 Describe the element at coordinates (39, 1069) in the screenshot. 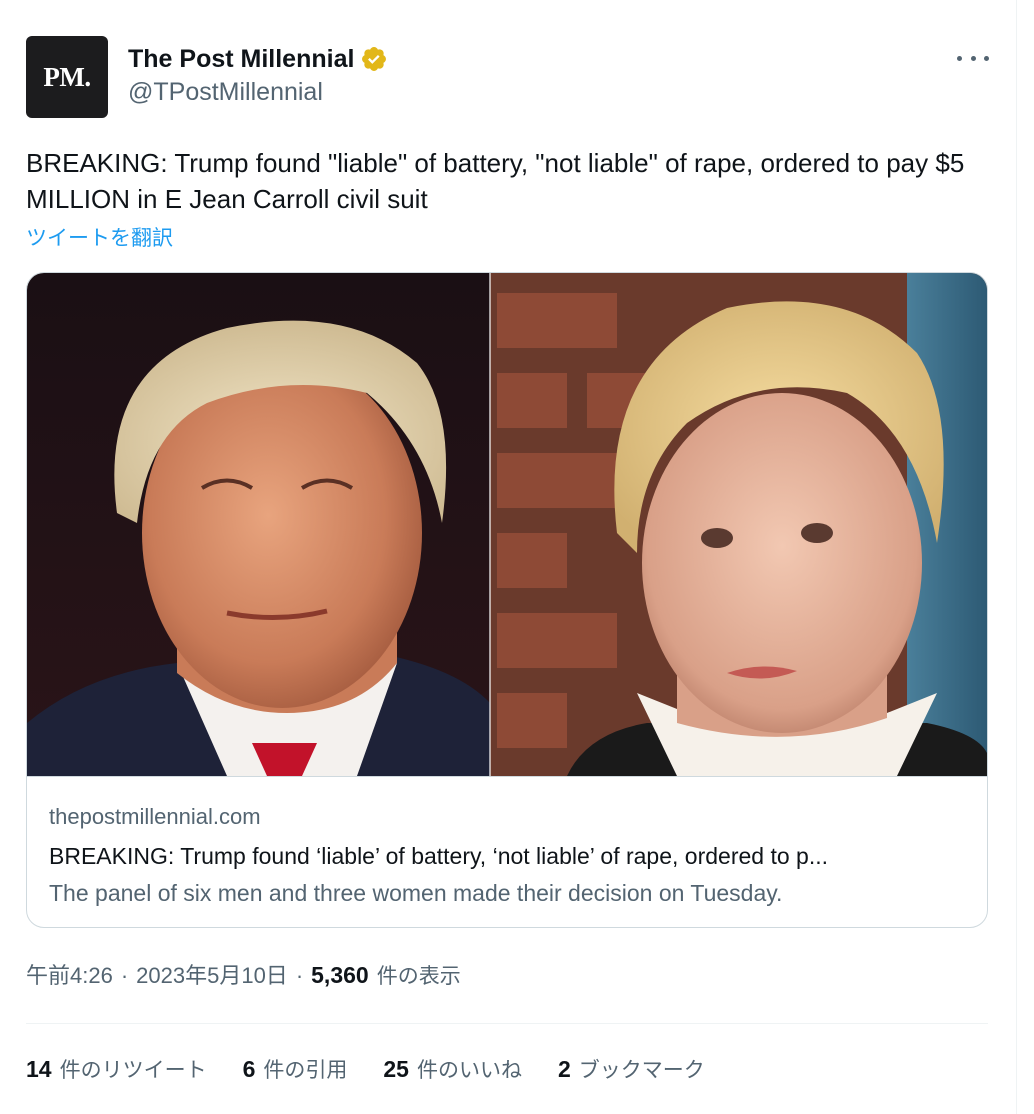

I see `stat-count: 14` at that location.